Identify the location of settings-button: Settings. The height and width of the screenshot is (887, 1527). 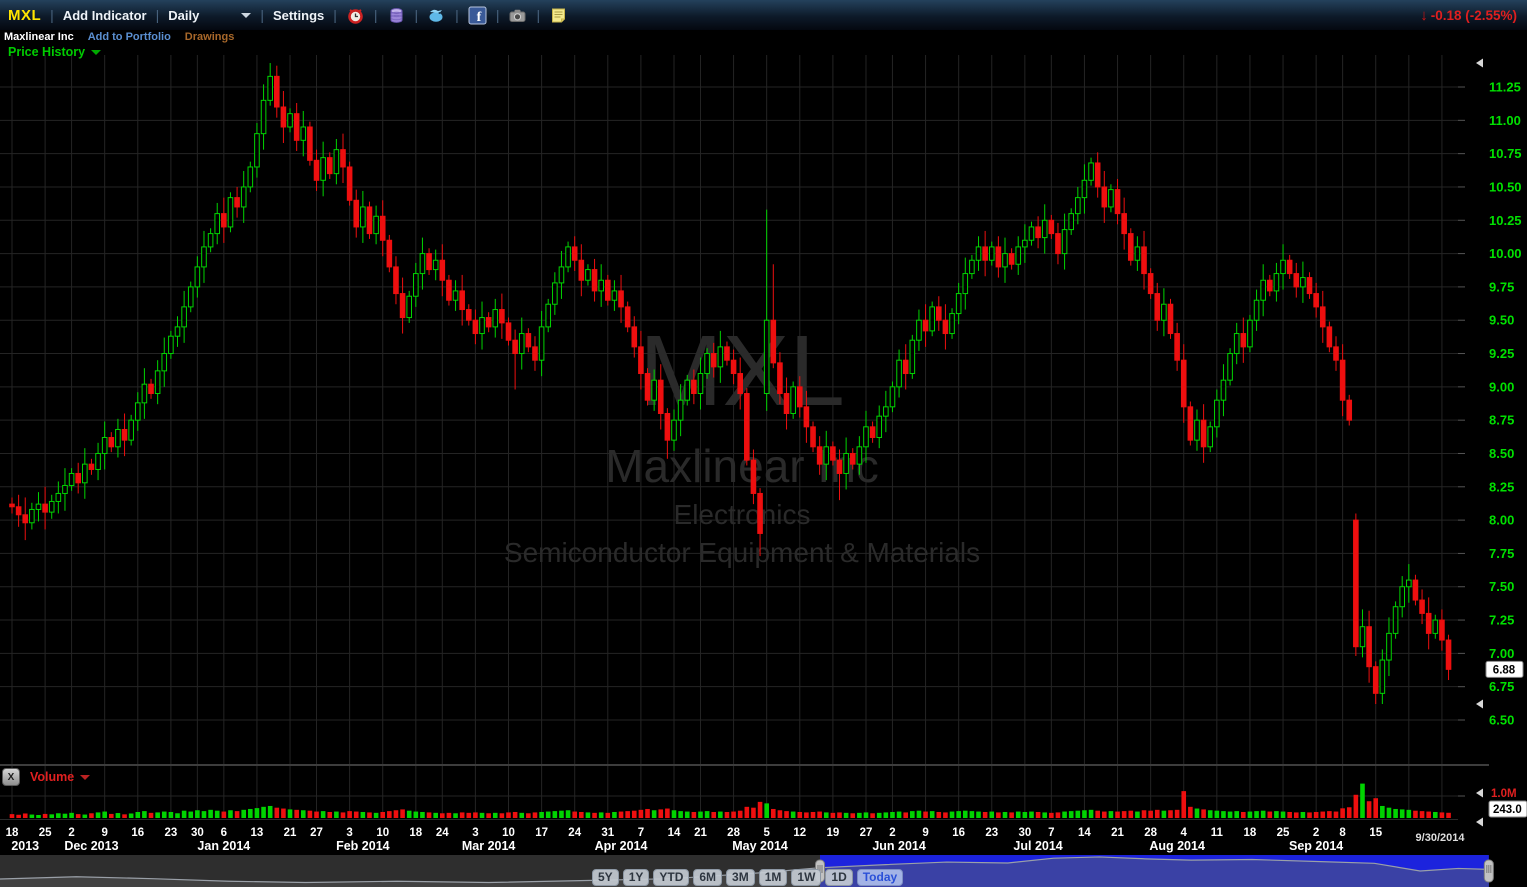
(298, 15).